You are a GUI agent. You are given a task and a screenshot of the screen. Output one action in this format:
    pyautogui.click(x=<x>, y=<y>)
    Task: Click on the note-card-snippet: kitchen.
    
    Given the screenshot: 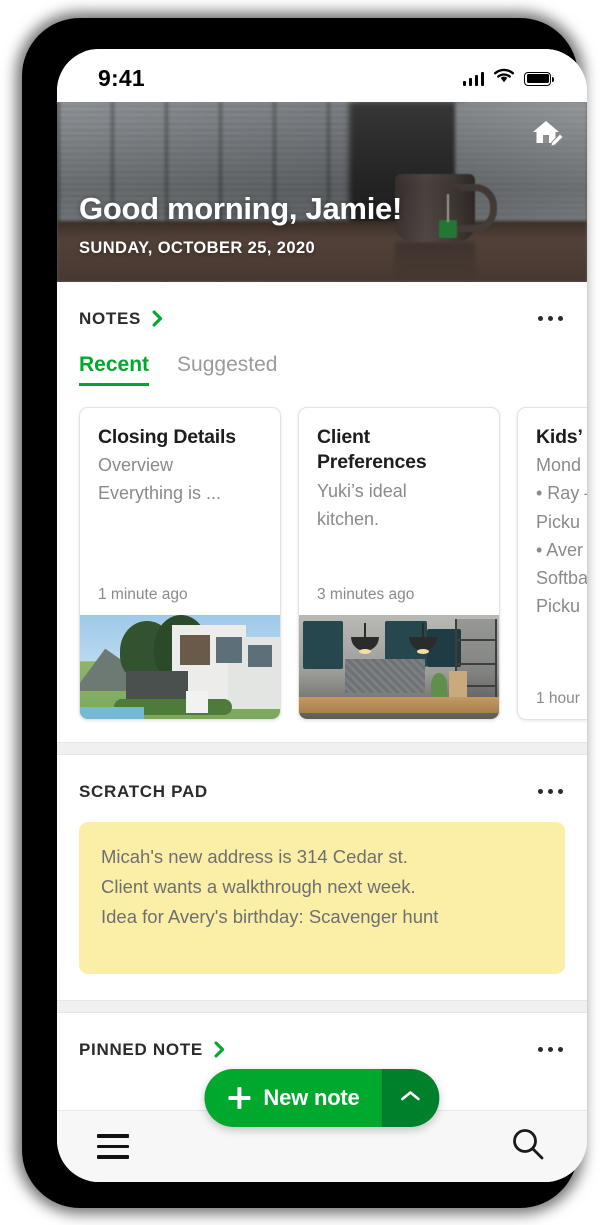 What is the action you would take?
    pyautogui.click(x=348, y=518)
    